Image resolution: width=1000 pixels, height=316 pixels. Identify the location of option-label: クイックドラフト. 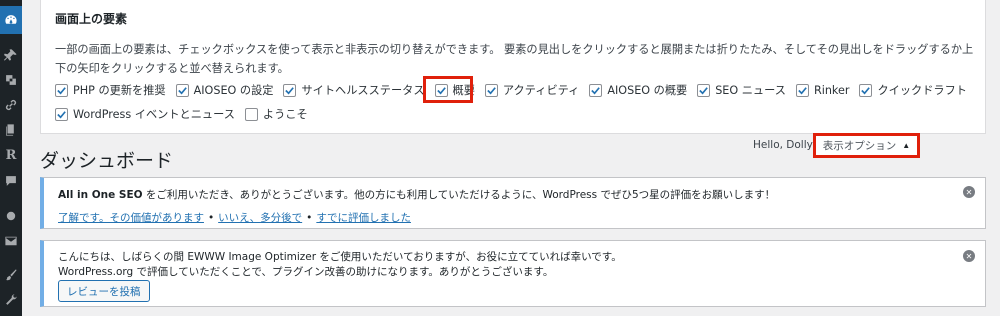
(922, 90).